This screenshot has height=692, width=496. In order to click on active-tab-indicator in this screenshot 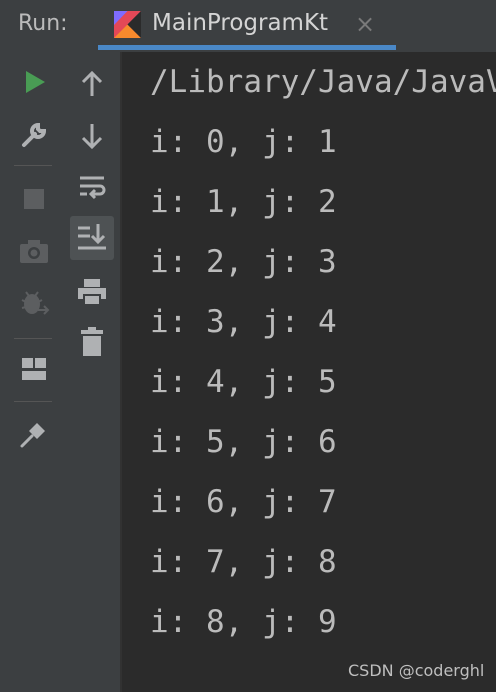, I will do `click(247, 47)`.